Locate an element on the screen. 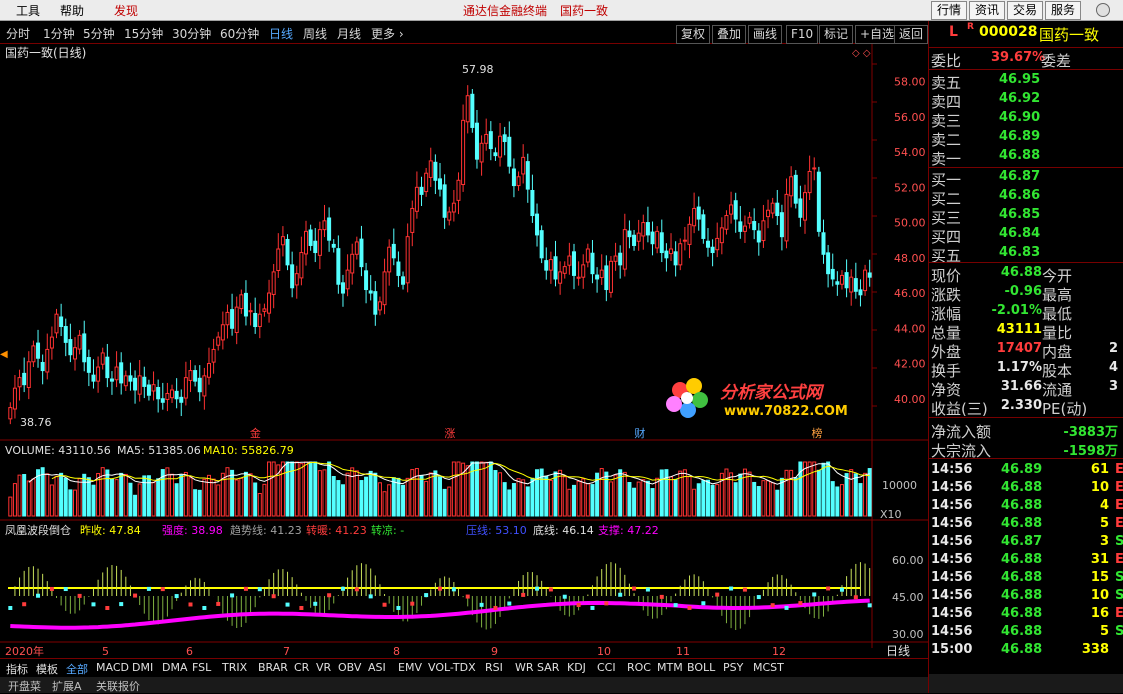  f10-button: F10 is located at coordinates (802, 34).